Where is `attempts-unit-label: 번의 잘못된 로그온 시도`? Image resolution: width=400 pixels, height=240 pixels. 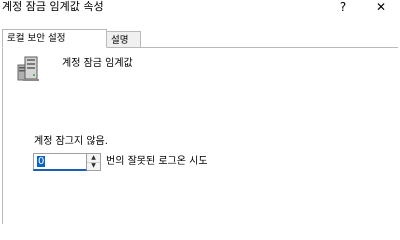
attempts-unit-label: 번의 잘못된 로그온 시도 is located at coordinates (157, 161).